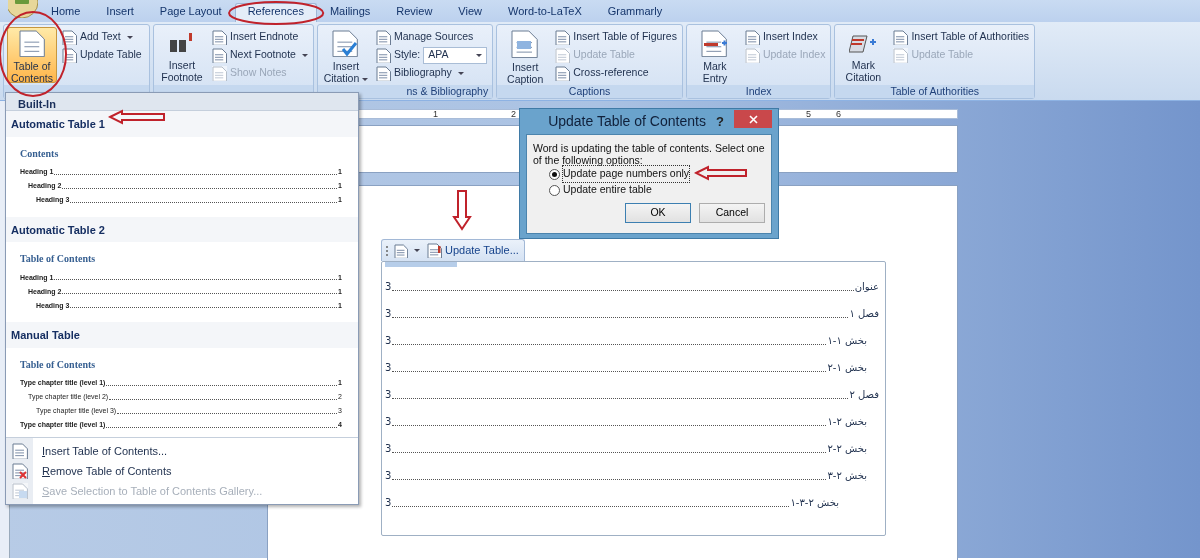  What do you see at coordinates (649, 154) in the screenshot?
I see `dialog-message: Word is updating the table of contents. Select one of the following options:` at bounding box center [649, 154].